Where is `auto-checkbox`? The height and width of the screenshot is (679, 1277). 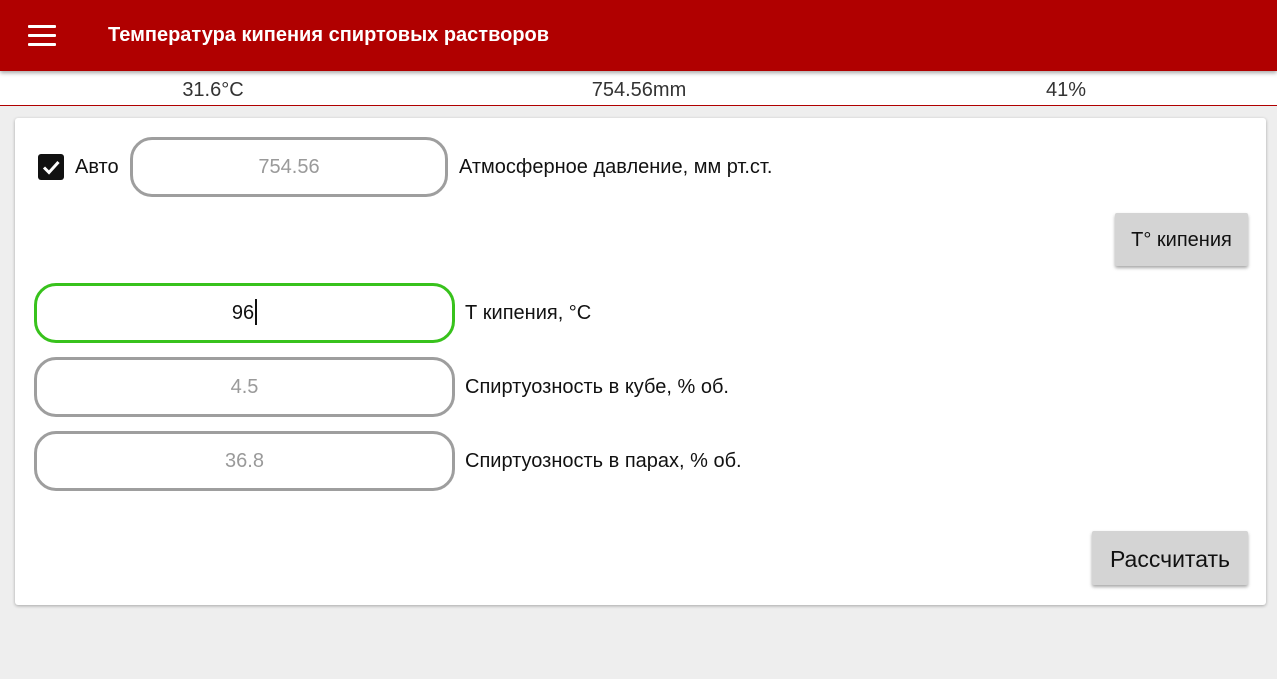
auto-checkbox is located at coordinates (51, 167).